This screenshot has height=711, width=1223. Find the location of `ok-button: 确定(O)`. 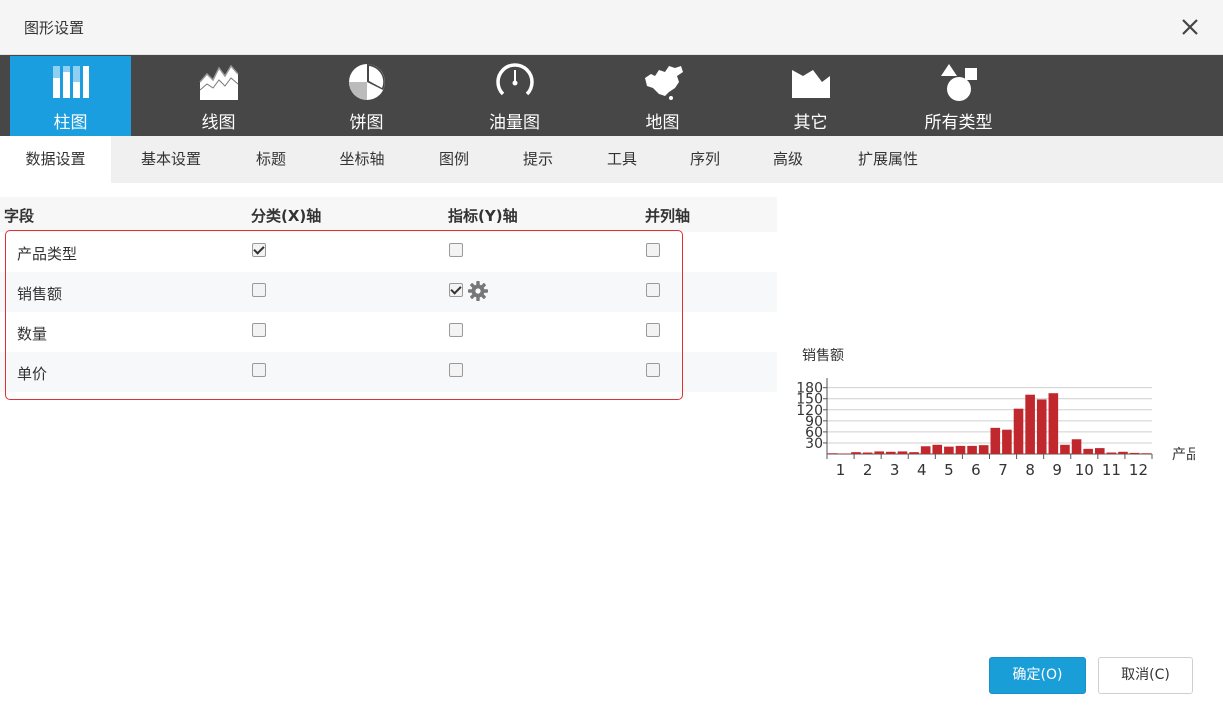

ok-button: 确定(O) is located at coordinates (1037, 675).